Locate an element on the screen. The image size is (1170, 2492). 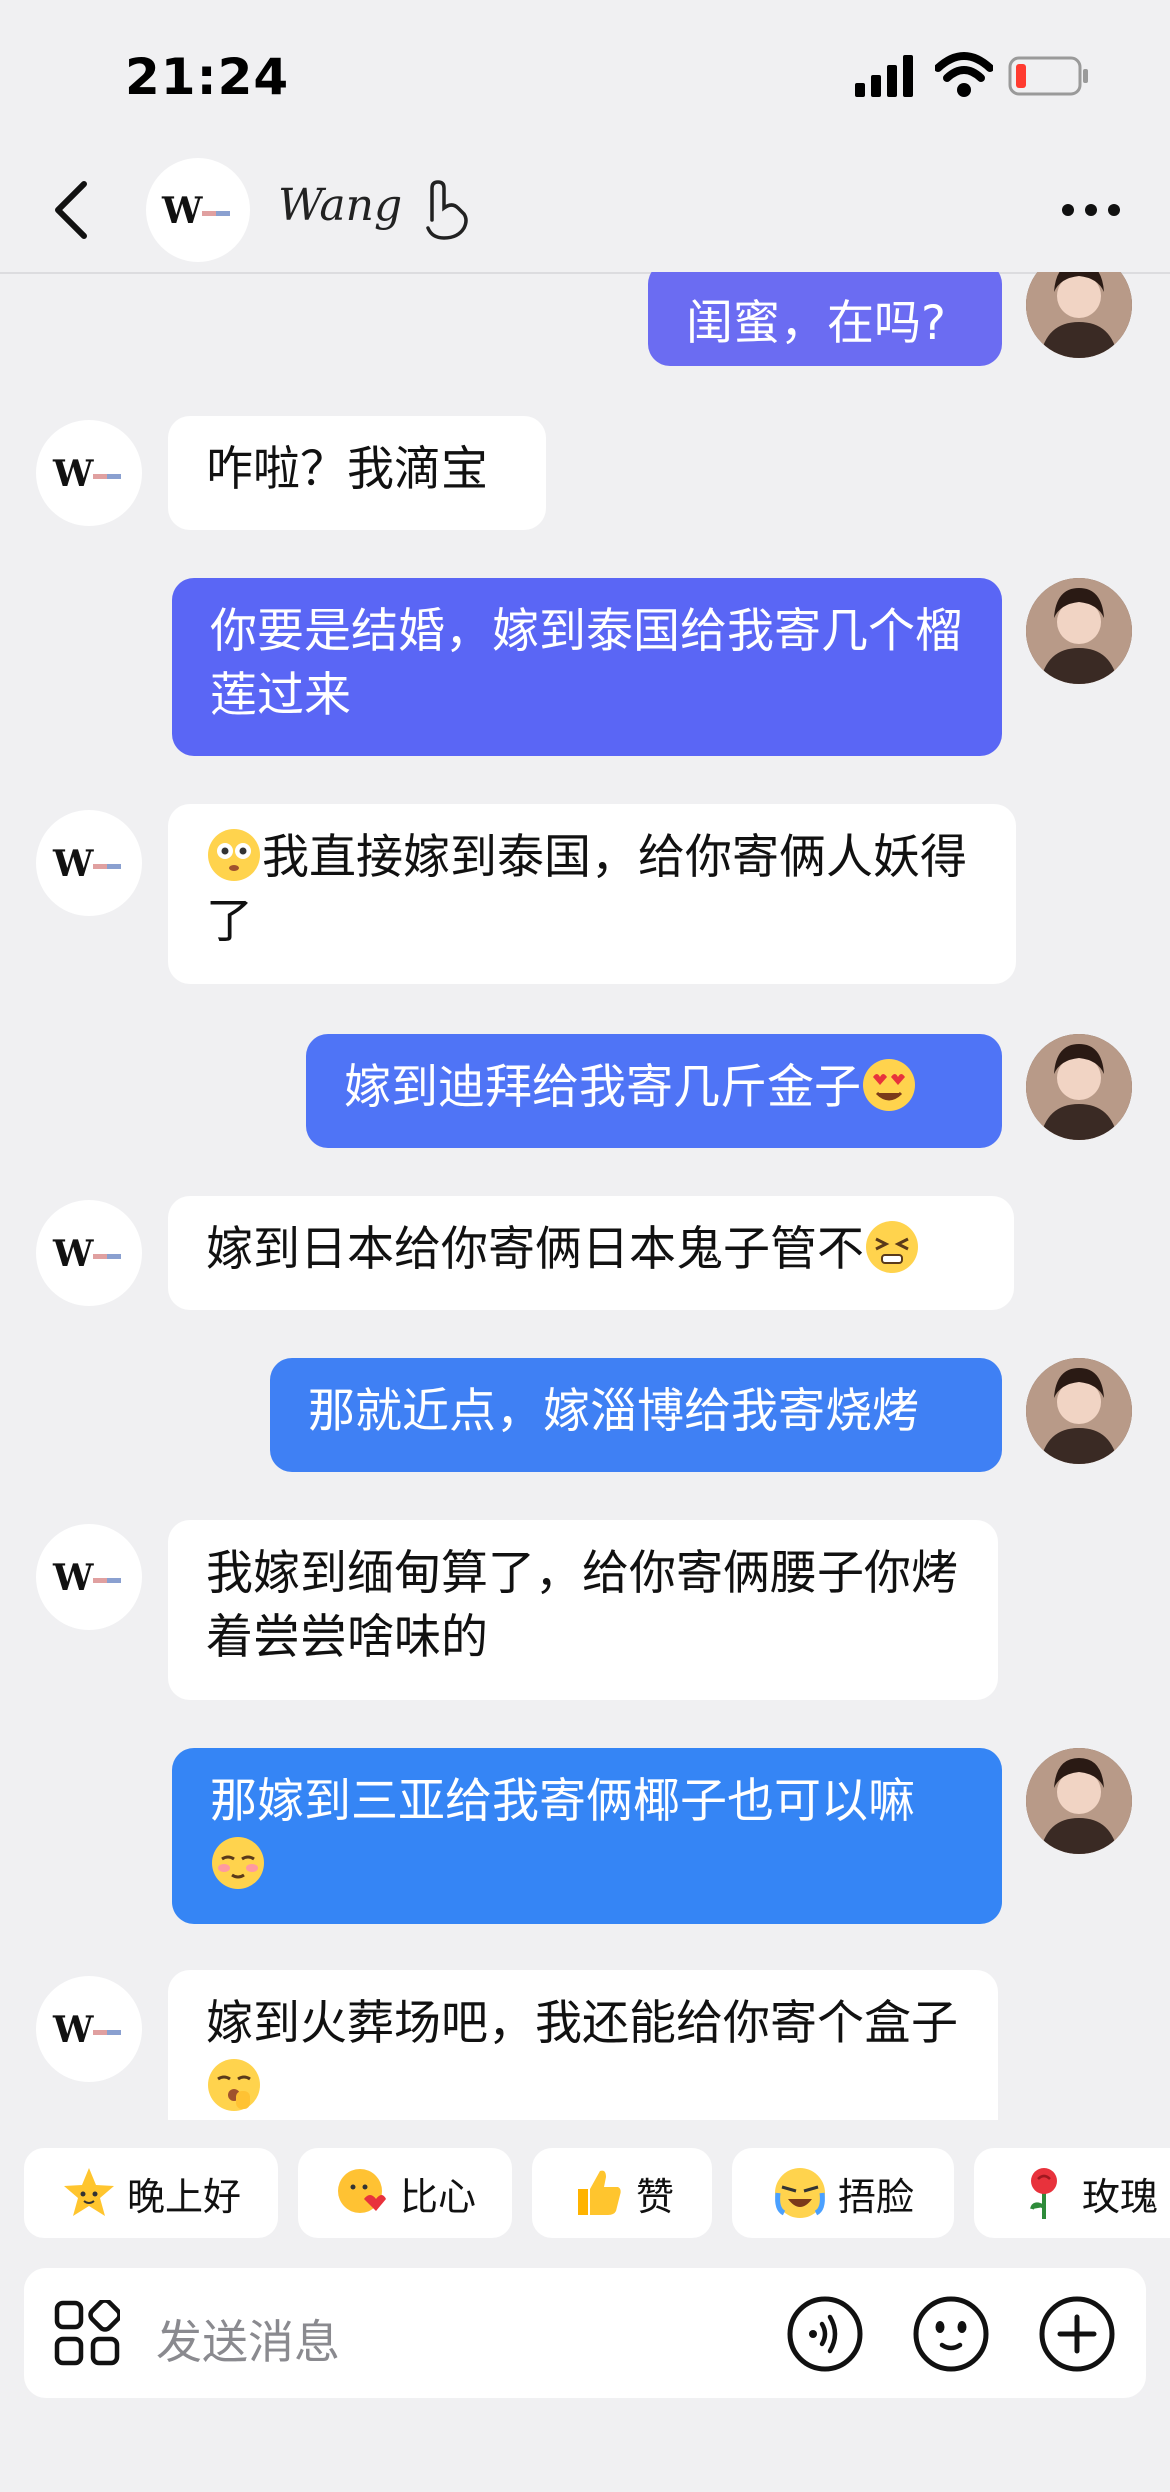
message-bubble-outgoing: 嫁到迪拜给我寄几斤金子 is located at coordinates (654, 1091).